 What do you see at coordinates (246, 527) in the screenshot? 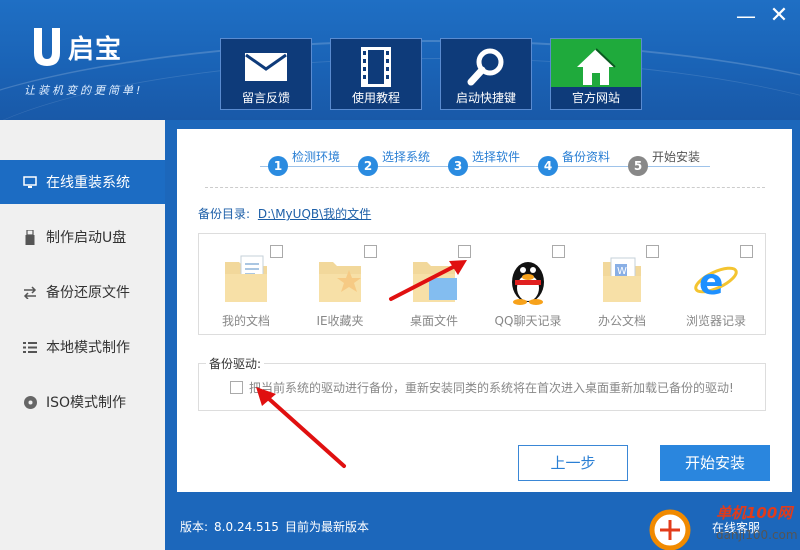
I see `version-number: 8.0.24.515` at bounding box center [246, 527].